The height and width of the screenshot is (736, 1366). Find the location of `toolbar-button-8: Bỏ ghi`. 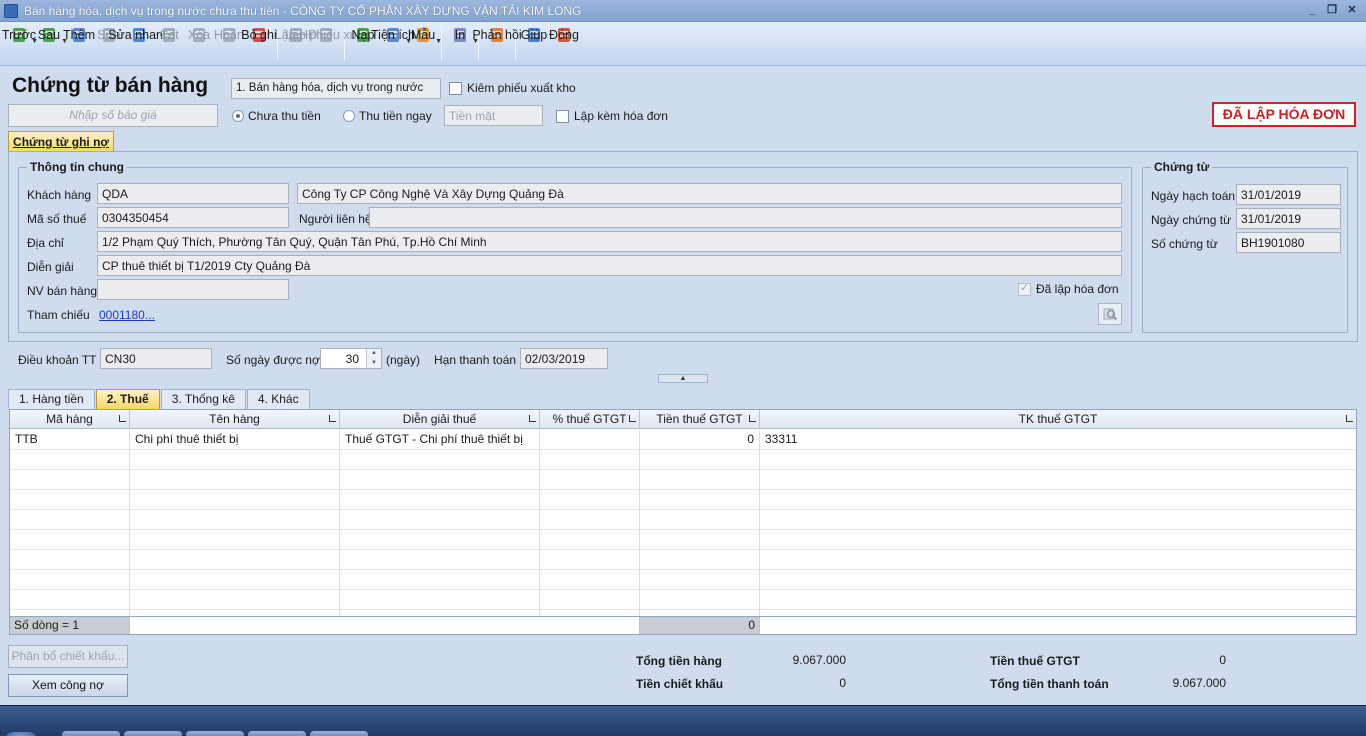

toolbar-button-8: Bỏ ghi is located at coordinates (259, 43).